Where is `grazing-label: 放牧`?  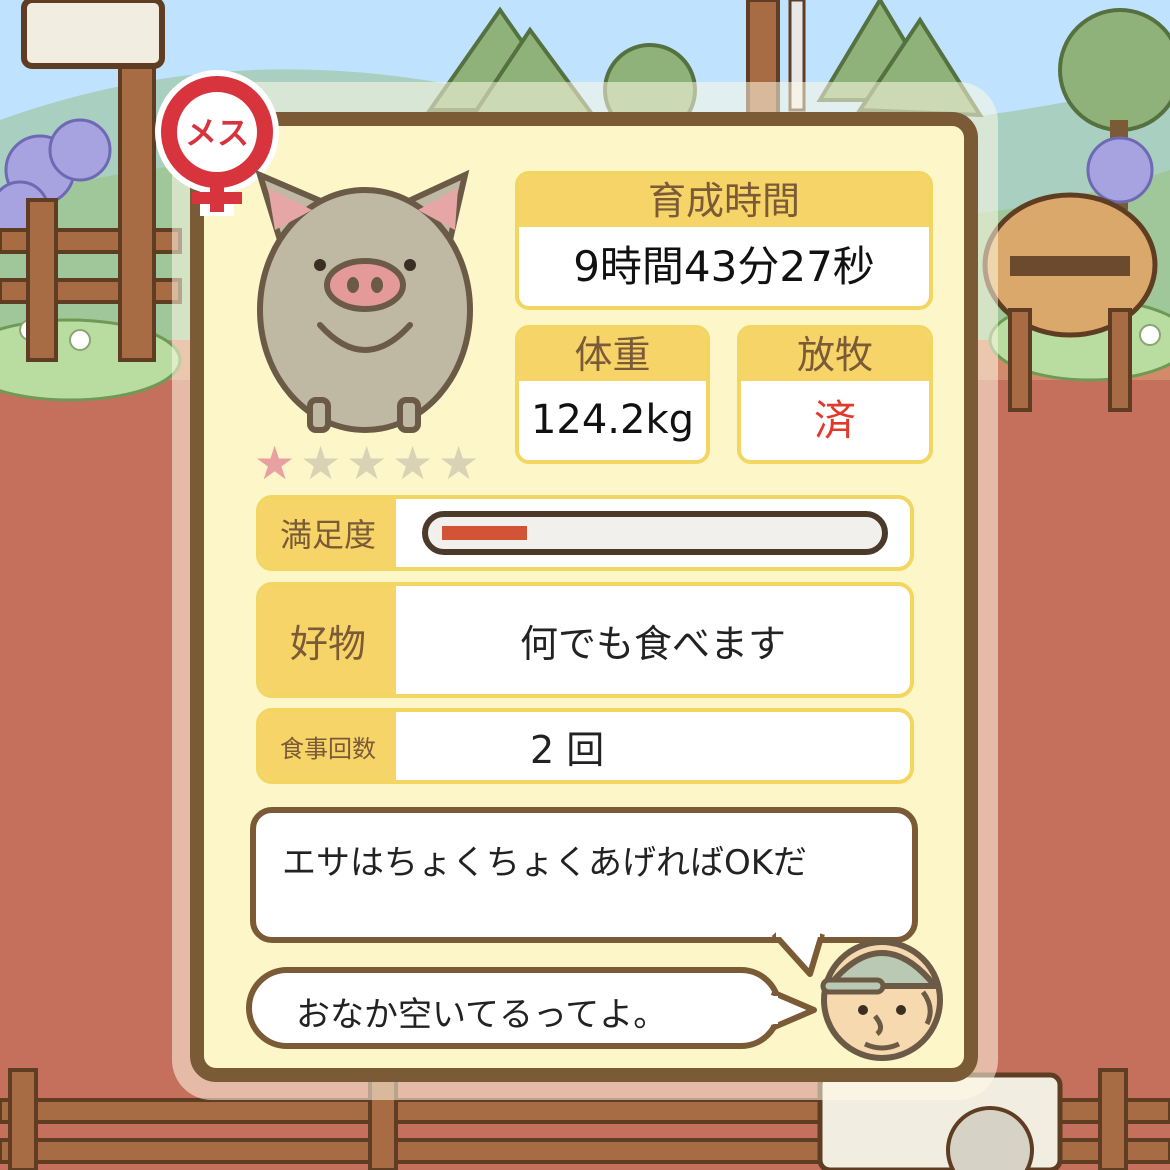
grazing-label: 放牧 is located at coordinates (835, 355).